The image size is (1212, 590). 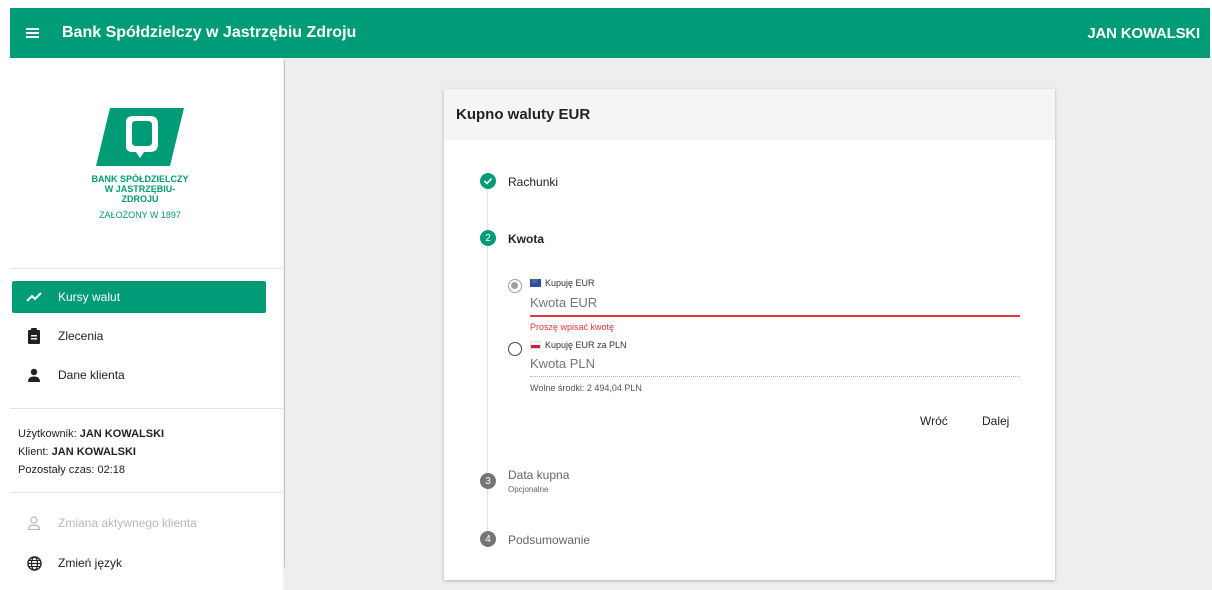 I want to click on pl-flag-icon, so click(x=535, y=345).